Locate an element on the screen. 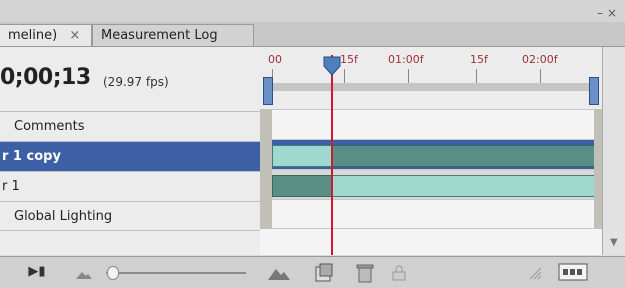  track-copy is located at coordinates (431, 154).